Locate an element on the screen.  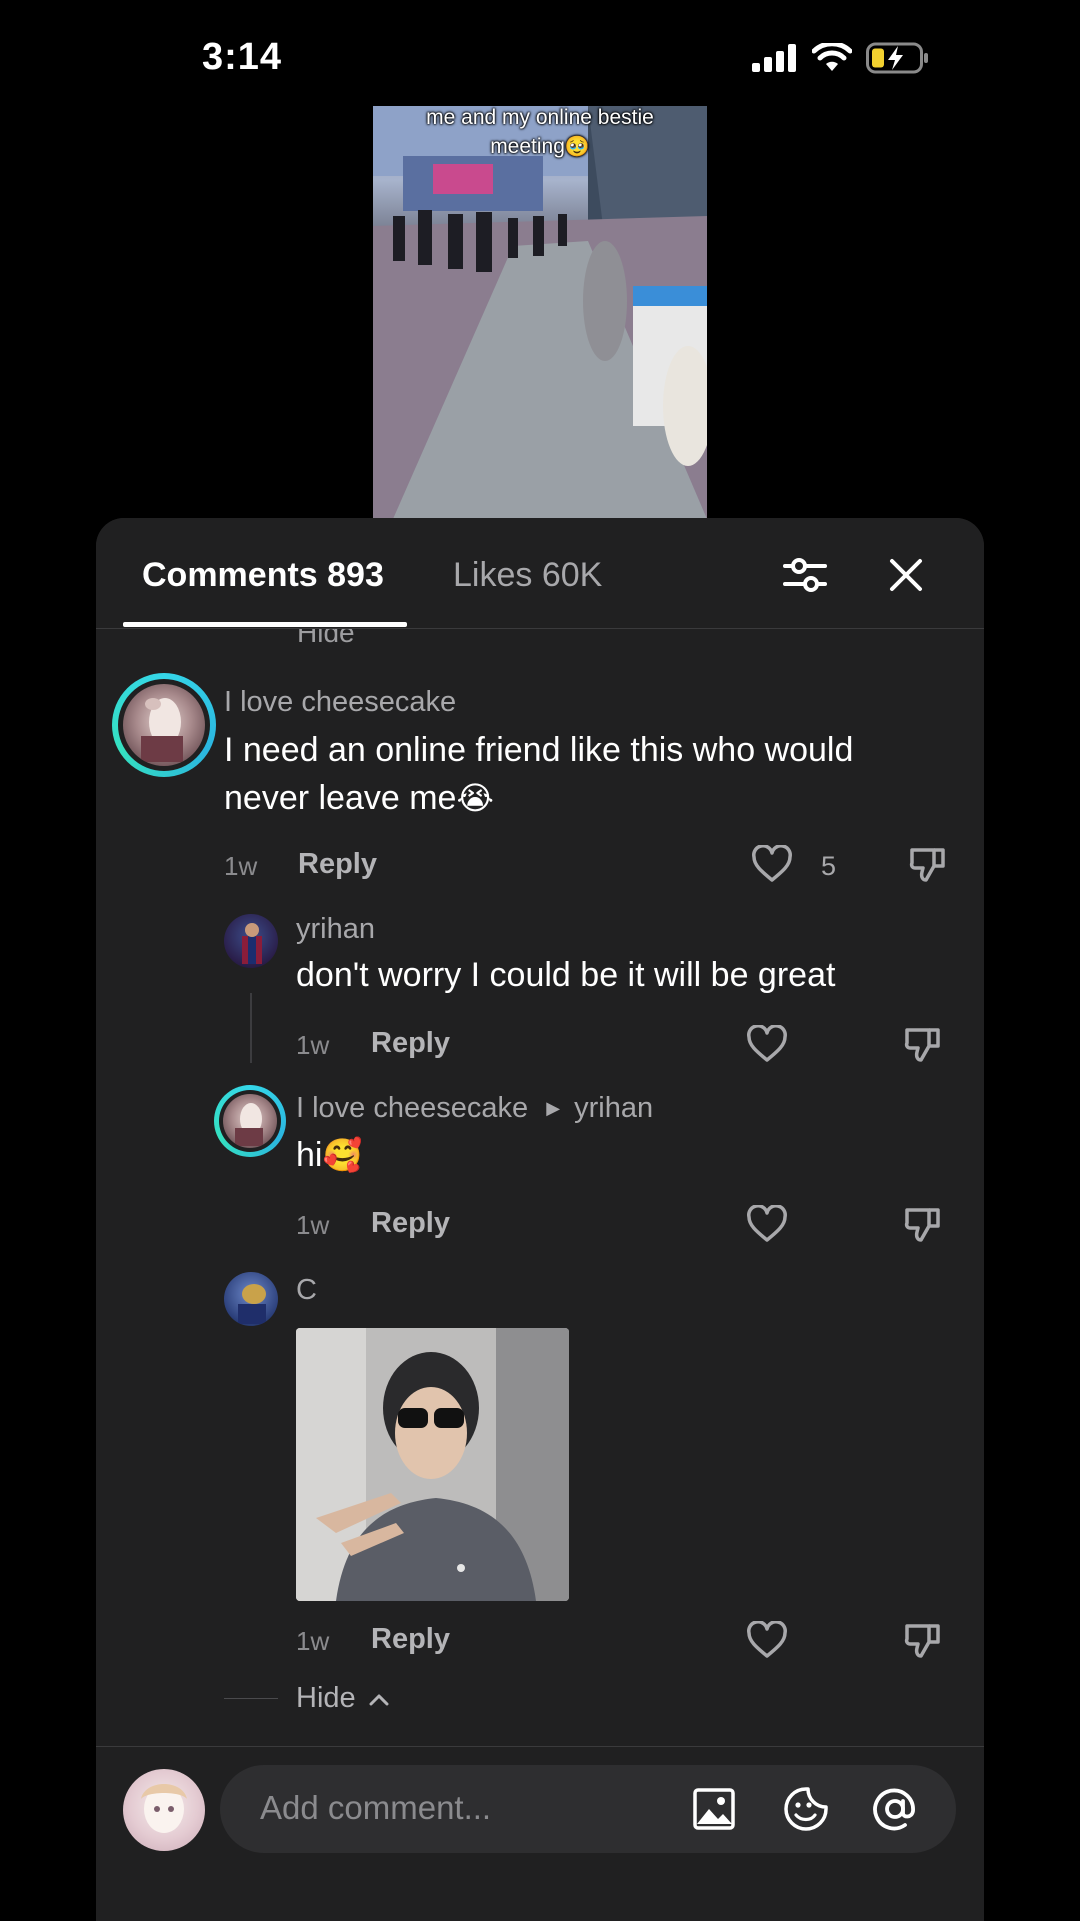
attachment-photo is located at coordinates (432, 1464).